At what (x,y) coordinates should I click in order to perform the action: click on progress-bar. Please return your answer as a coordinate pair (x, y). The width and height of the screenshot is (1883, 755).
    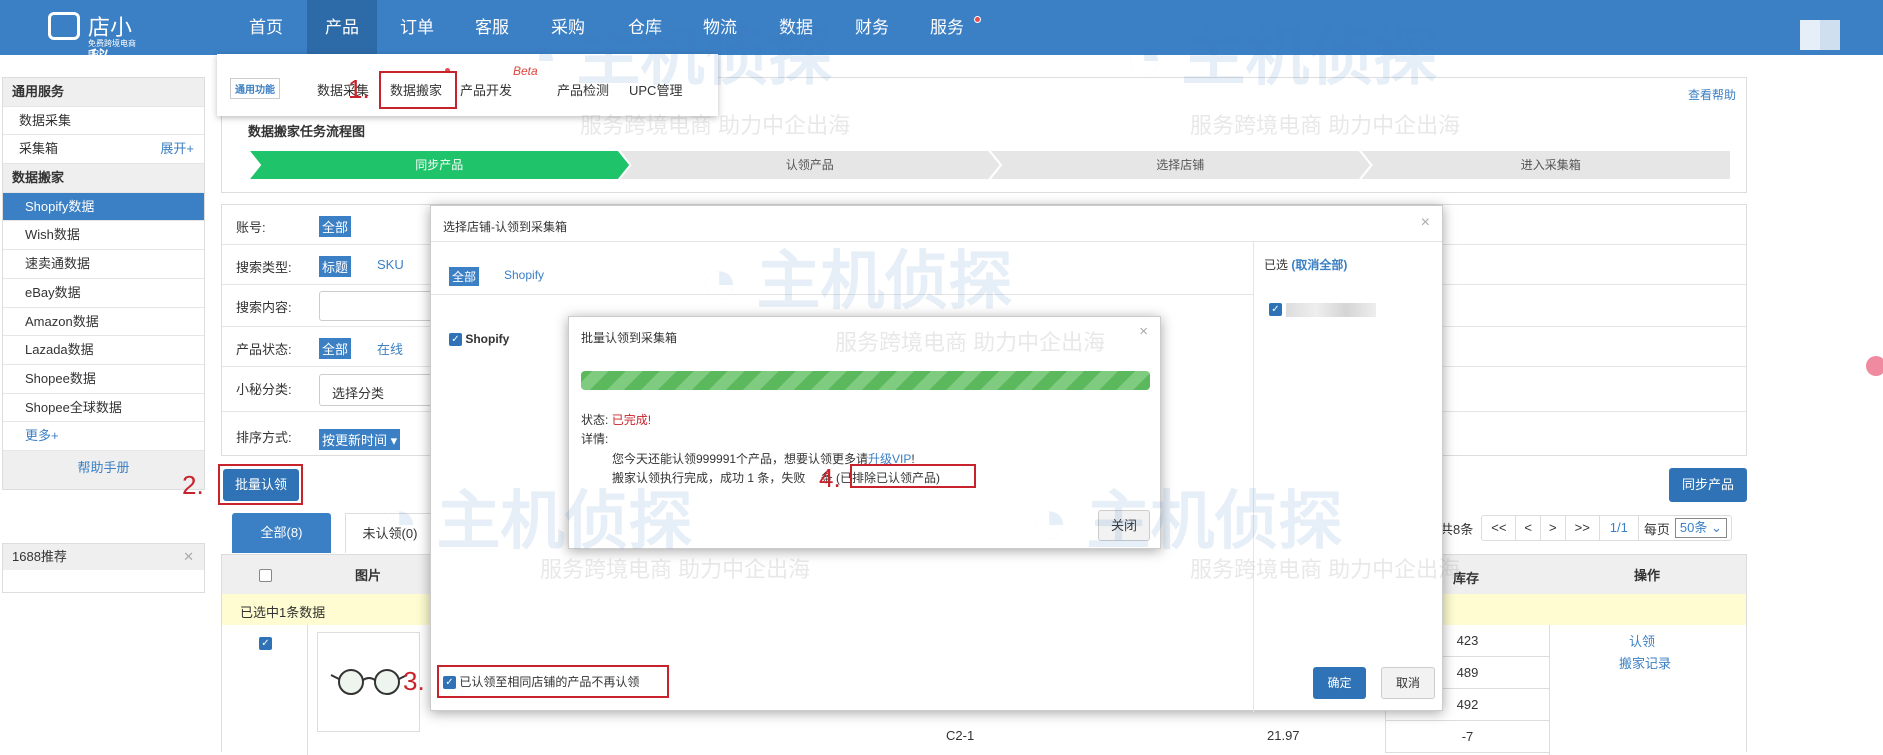
    Looking at the image, I should click on (865, 380).